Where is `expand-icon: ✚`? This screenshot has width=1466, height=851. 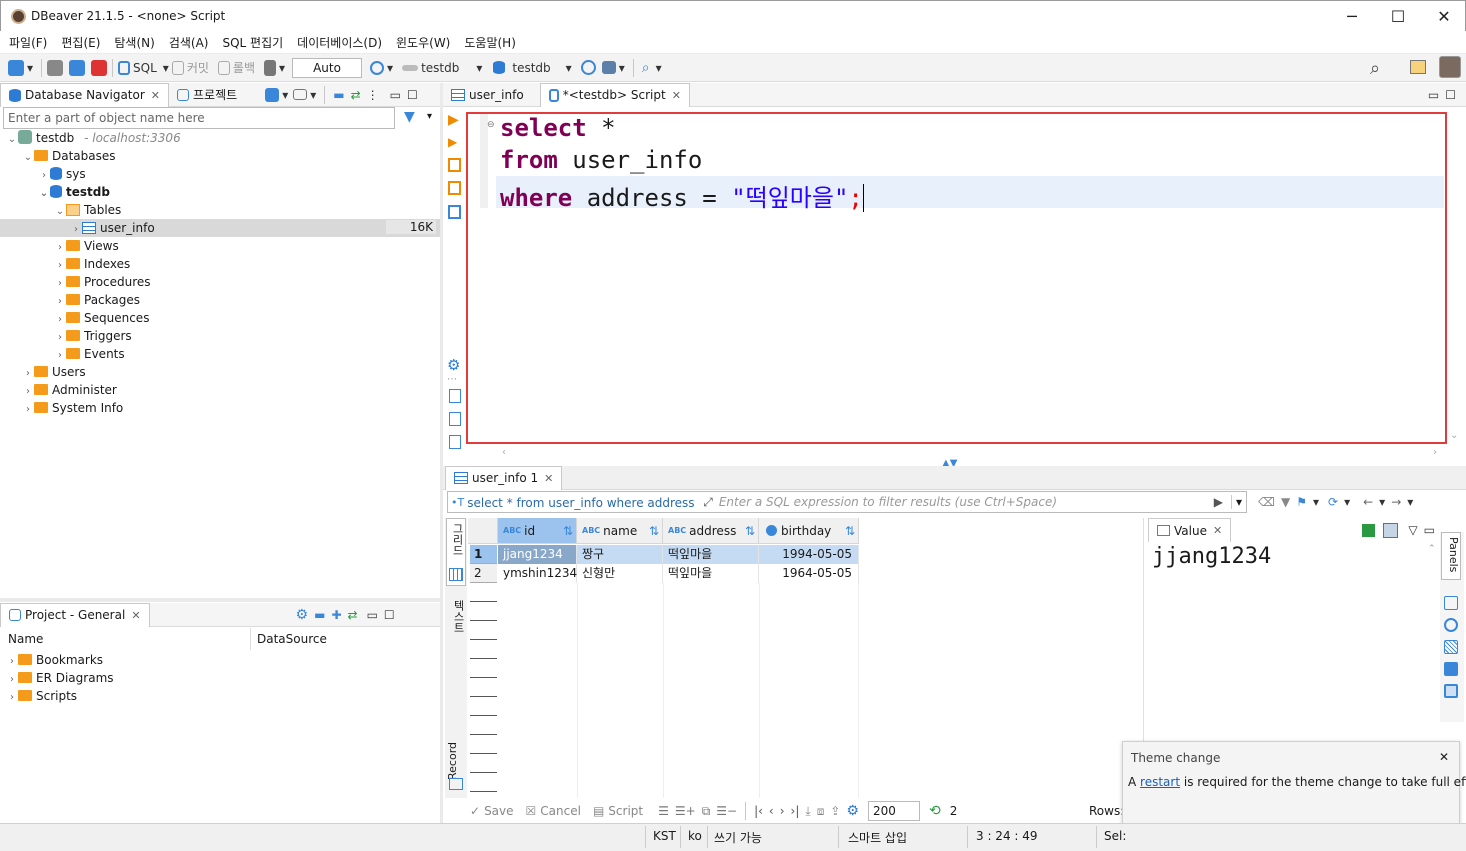 expand-icon: ✚ is located at coordinates (336, 615).